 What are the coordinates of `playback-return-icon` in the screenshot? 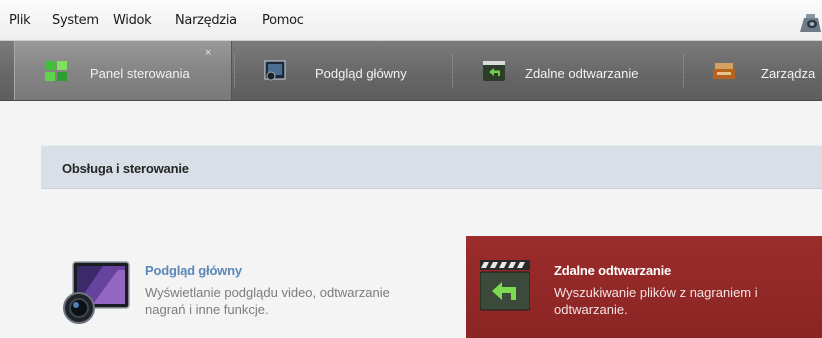 It's located at (494, 71).